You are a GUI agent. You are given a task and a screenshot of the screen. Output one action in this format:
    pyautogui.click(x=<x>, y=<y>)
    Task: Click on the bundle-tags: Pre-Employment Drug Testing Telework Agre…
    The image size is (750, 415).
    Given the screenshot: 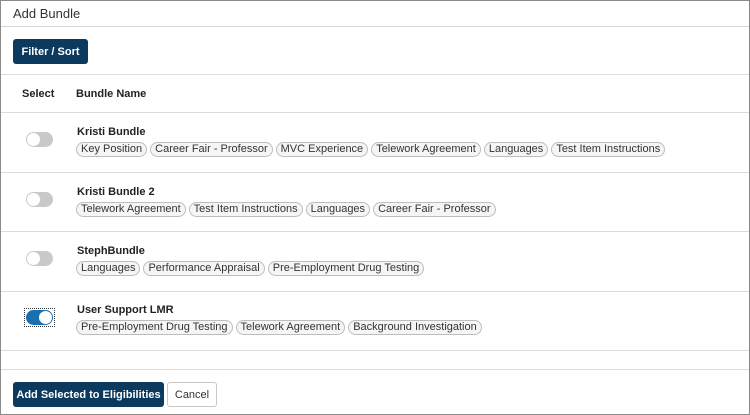 What is the action you would take?
    pyautogui.click(x=279, y=327)
    